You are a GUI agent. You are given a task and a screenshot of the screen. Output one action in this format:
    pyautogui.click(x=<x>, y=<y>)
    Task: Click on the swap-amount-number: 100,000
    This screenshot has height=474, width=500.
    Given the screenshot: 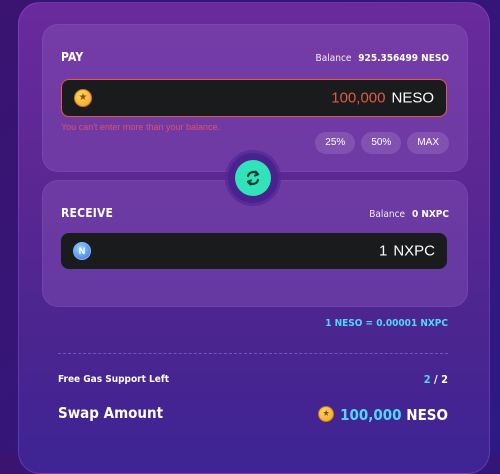 What is the action you would take?
    pyautogui.click(x=371, y=415)
    